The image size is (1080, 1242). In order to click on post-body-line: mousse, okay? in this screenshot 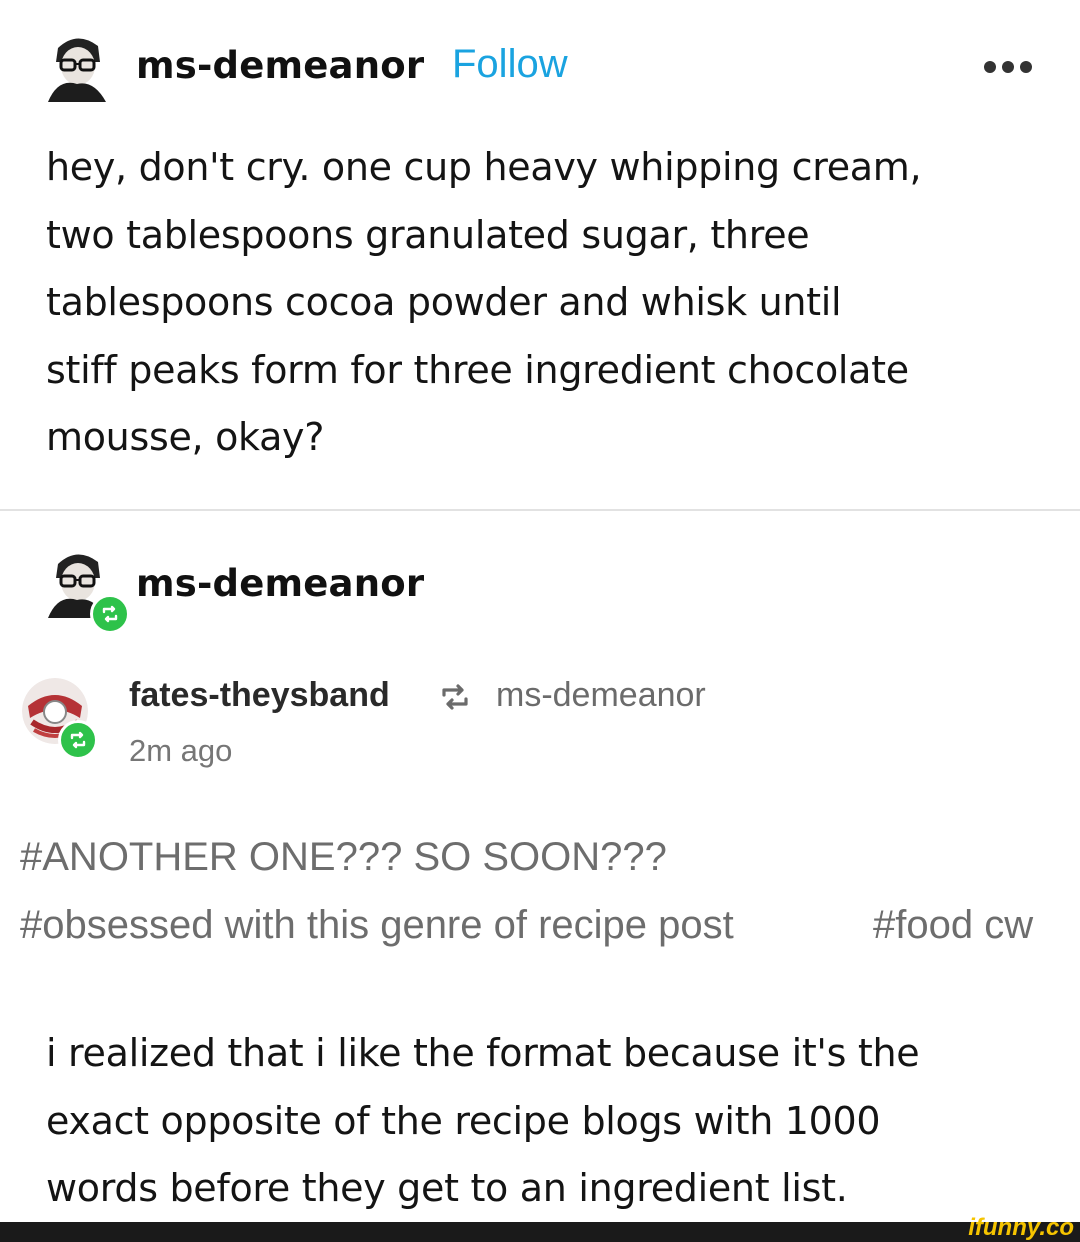, I will do `click(185, 437)`.